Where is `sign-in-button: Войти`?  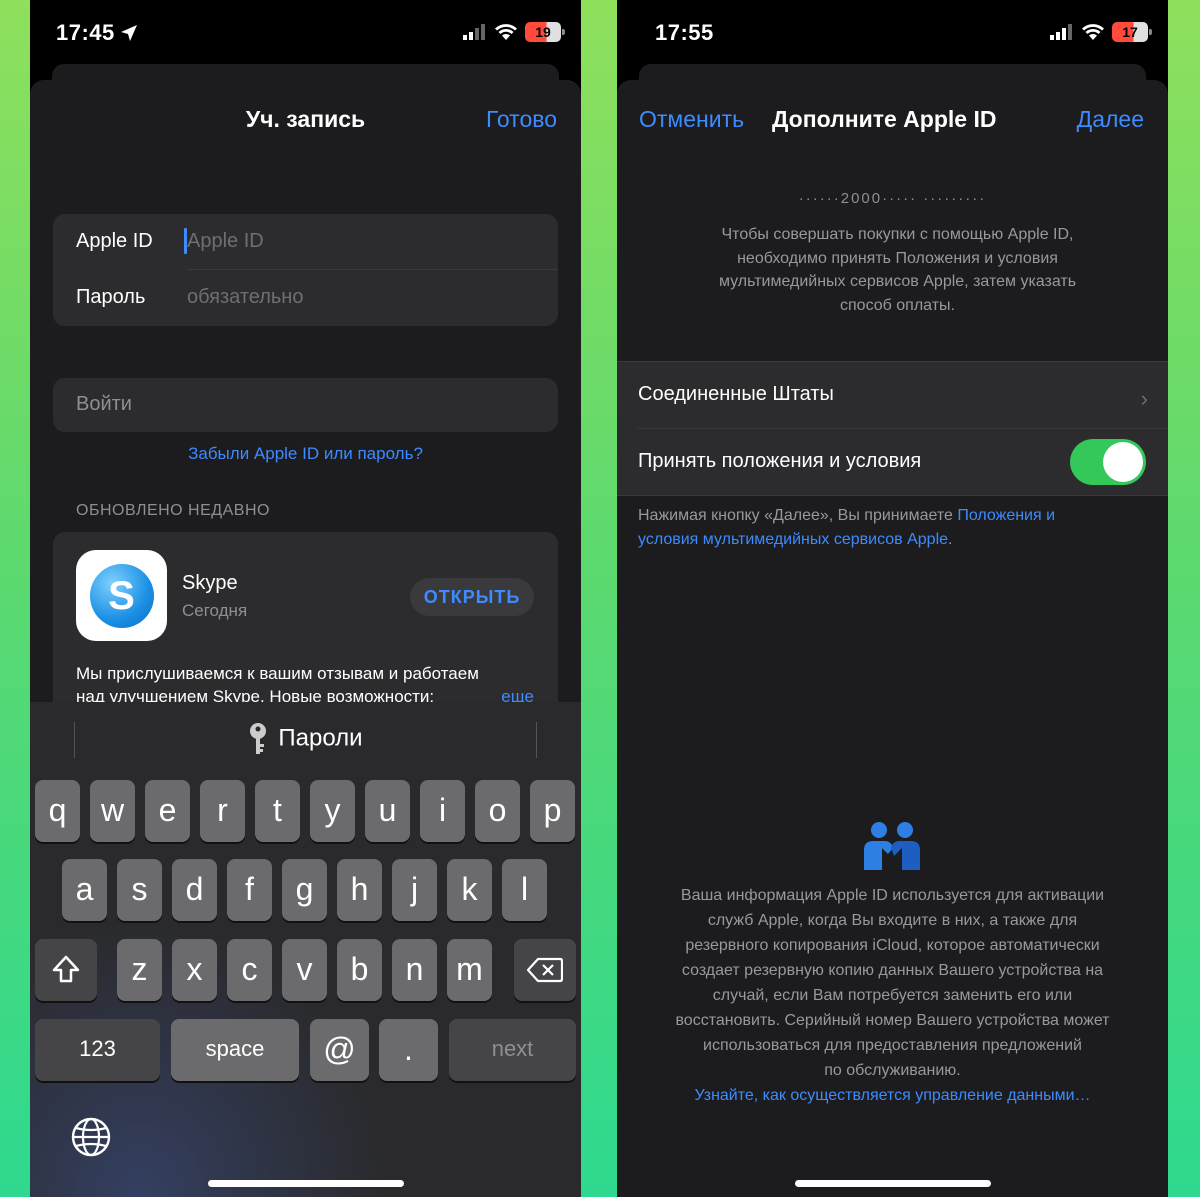
sign-in-button: Войти is located at coordinates (305, 405).